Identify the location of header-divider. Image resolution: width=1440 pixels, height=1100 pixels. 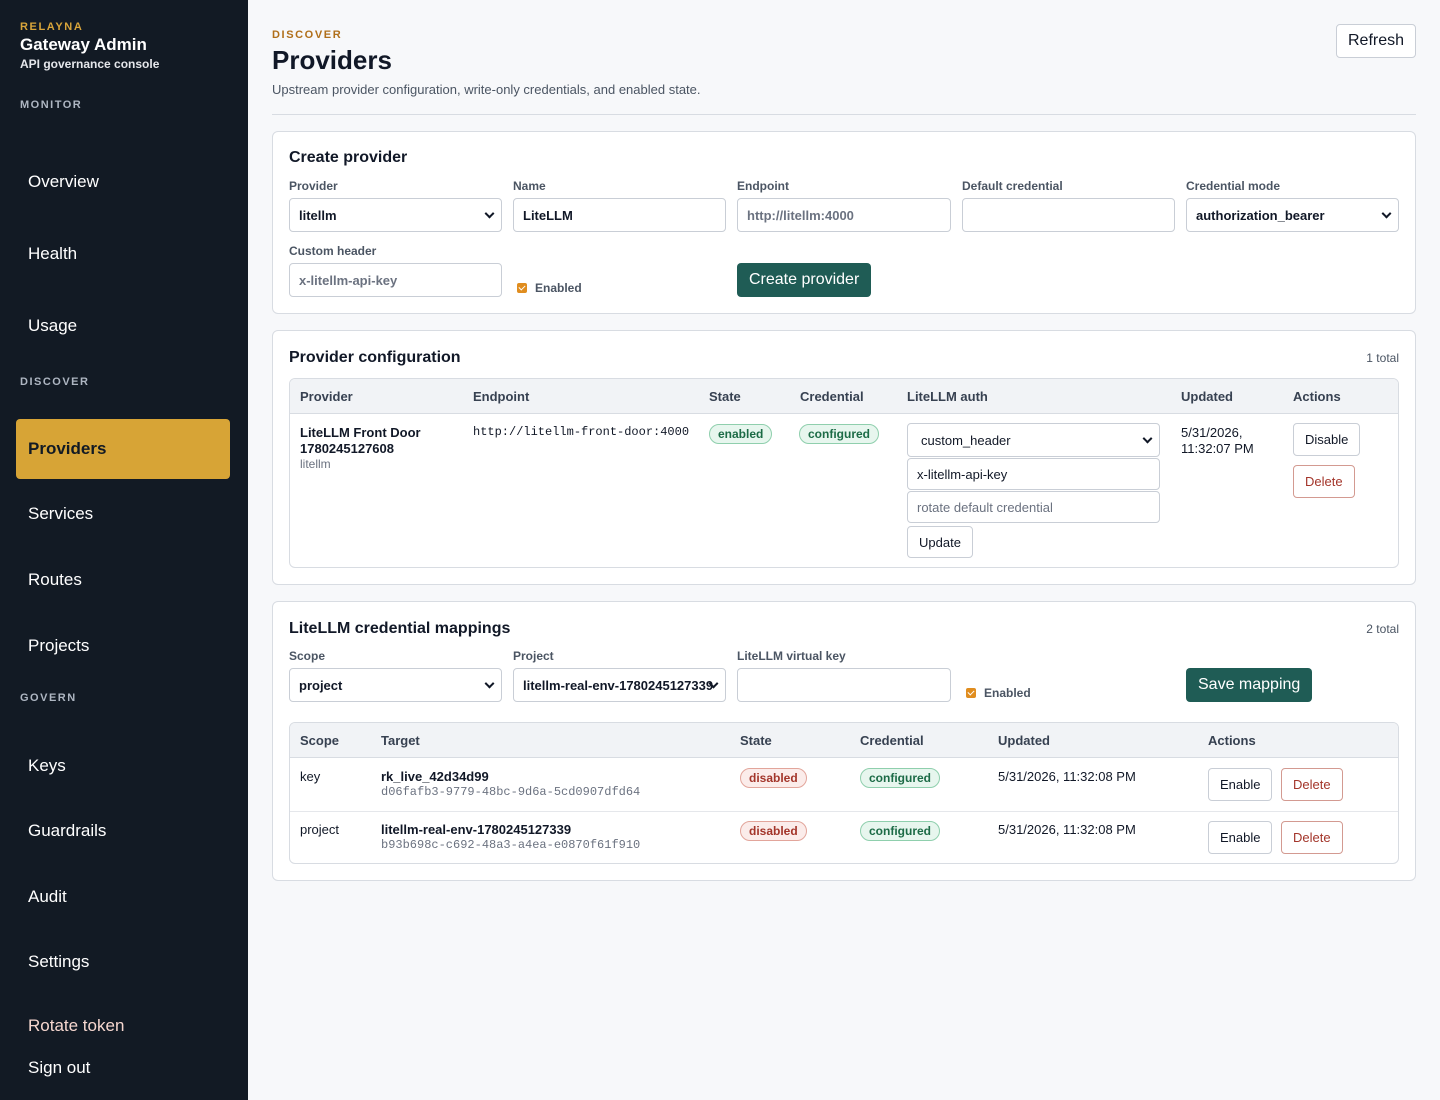
(844, 114).